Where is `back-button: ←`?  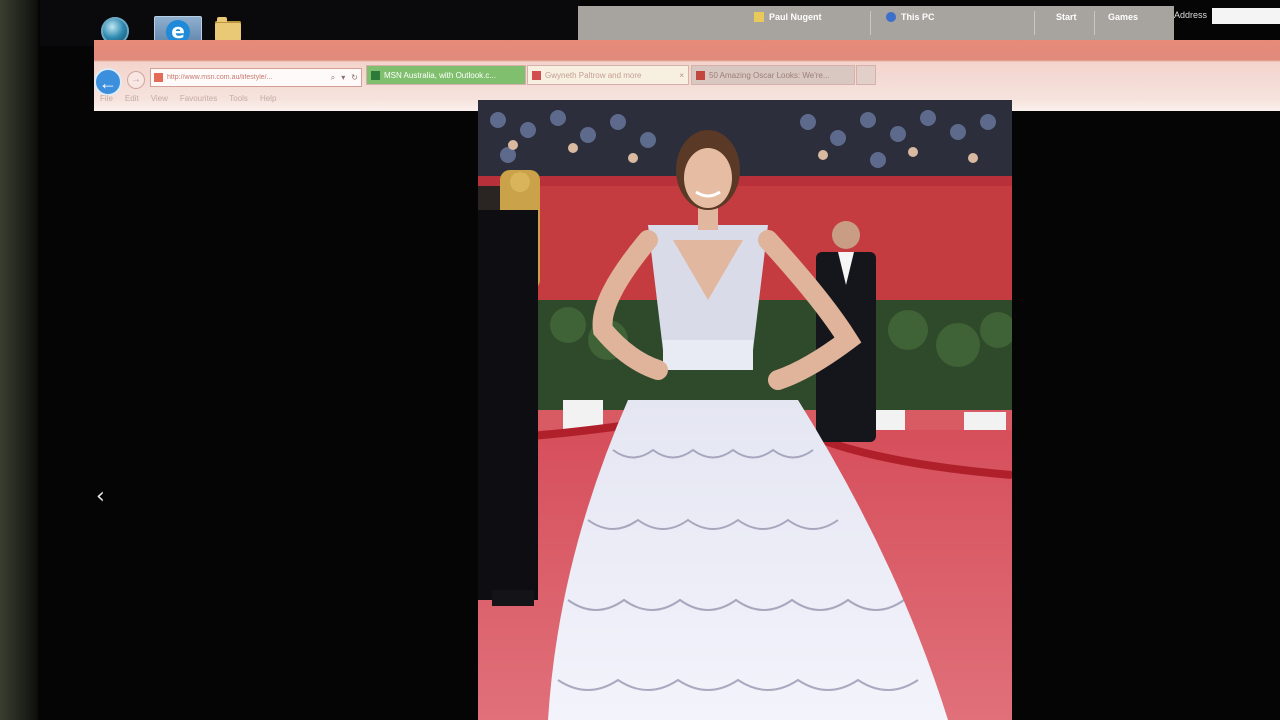 back-button: ← is located at coordinates (108, 82).